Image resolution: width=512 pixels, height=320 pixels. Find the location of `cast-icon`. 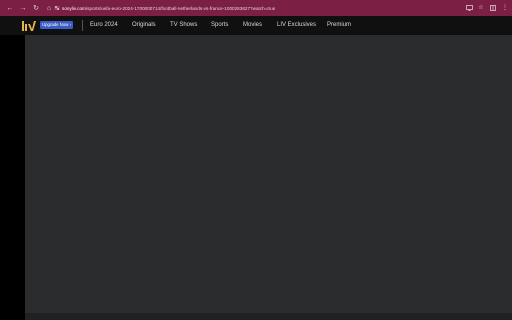

cast-icon is located at coordinates (469, 8).